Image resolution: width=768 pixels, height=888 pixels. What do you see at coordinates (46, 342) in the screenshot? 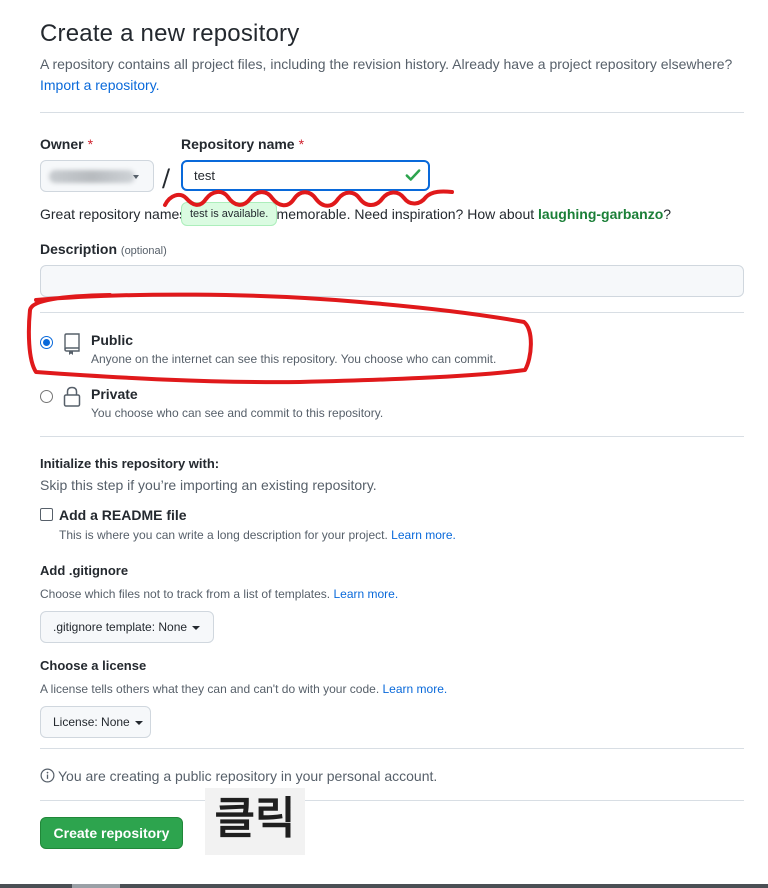
I see `public-radio` at bounding box center [46, 342].